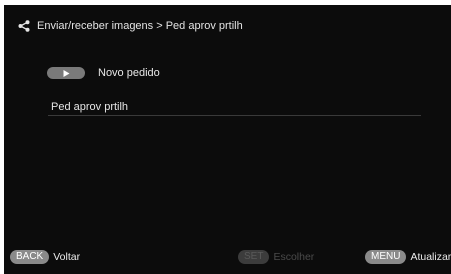 The height and width of the screenshot is (274, 451). What do you see at coordinates (24, 26) in the screenshot?
I see `share-icon` at bounding box center [24, 26].